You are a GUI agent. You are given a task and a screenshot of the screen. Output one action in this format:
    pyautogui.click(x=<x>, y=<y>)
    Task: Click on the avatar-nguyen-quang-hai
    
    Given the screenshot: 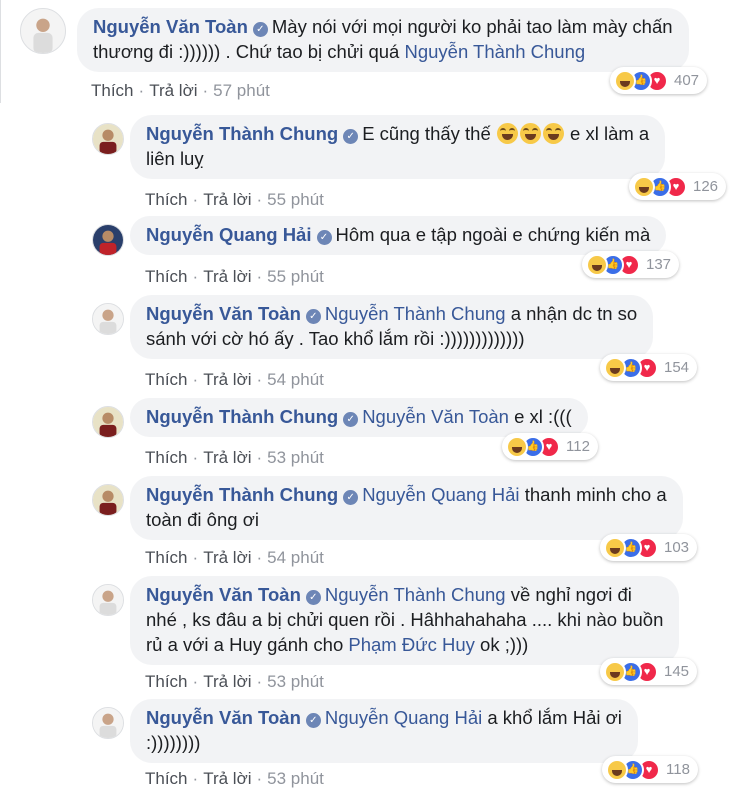 What is the action you would take?
    pyautogui.click(x=108, y=240)
    